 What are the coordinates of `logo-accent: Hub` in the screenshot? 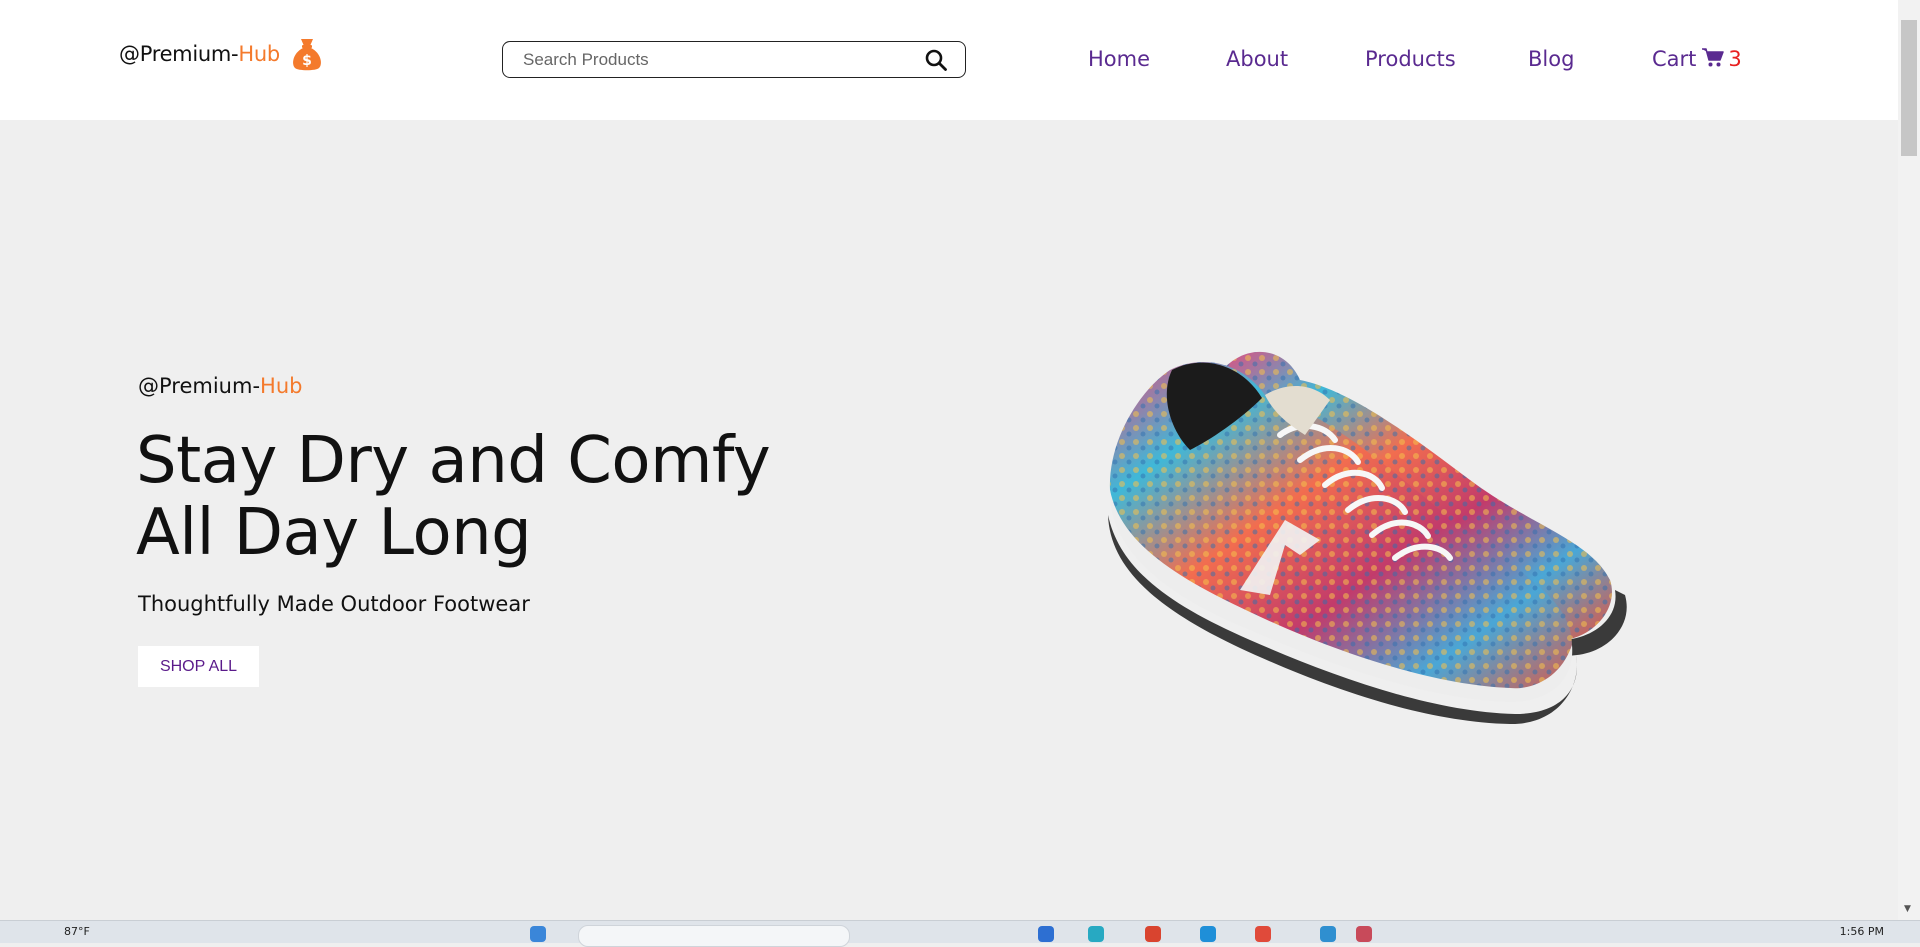 It's located at (259, 54).